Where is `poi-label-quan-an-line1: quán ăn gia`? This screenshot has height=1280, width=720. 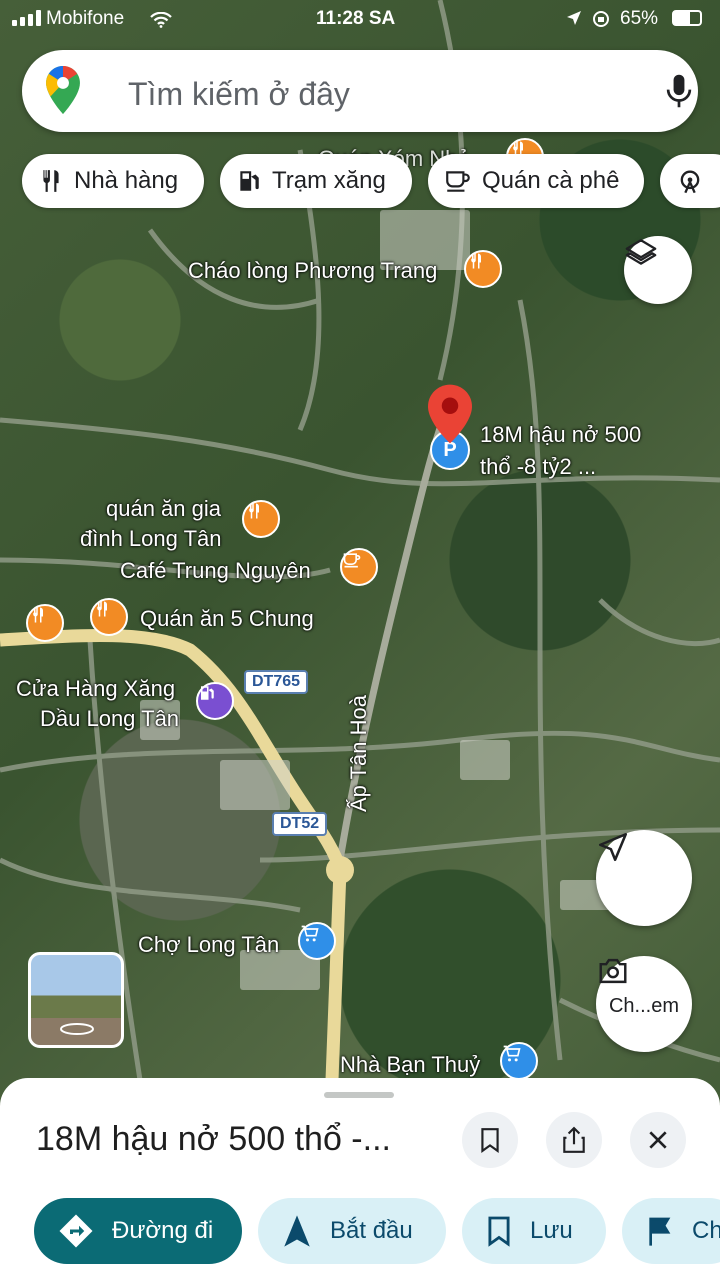 poi-label-quan-an-line1: quán ăn gia is located at coordinates (163, 509).